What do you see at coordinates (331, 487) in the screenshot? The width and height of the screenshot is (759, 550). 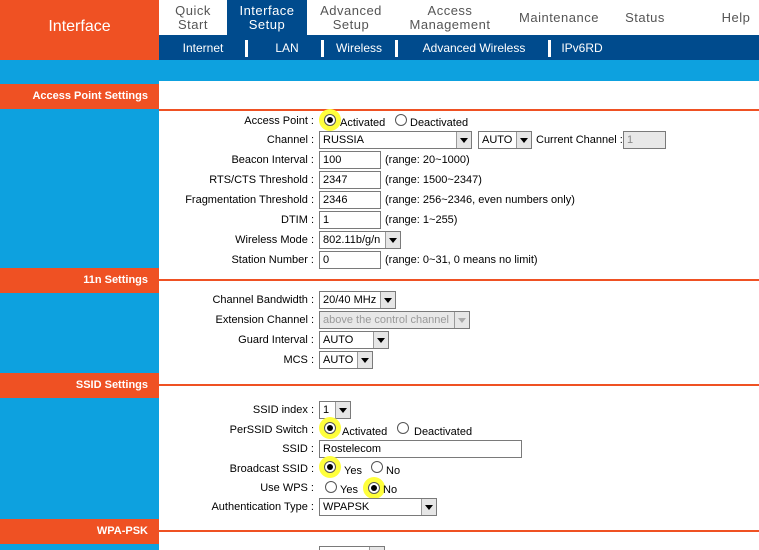 I see `use-wps-yes-radio` at bounding box center [331, 487].